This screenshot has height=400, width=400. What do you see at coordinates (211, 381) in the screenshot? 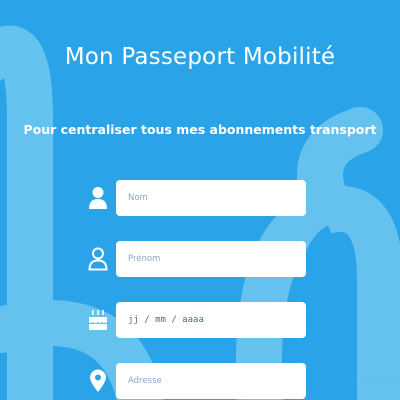
I see `adresse-input` at bounding box center [211, 381].